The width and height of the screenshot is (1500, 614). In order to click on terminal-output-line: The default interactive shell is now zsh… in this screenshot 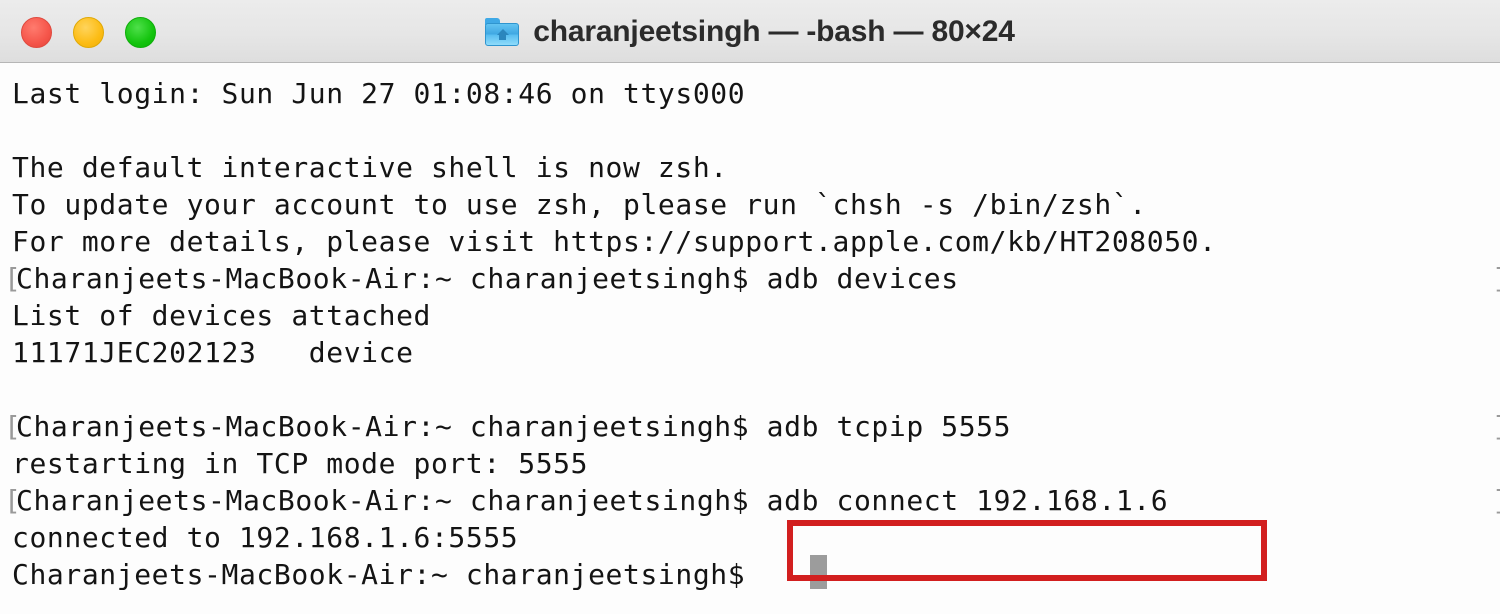, I will do `click(754, 167)`.